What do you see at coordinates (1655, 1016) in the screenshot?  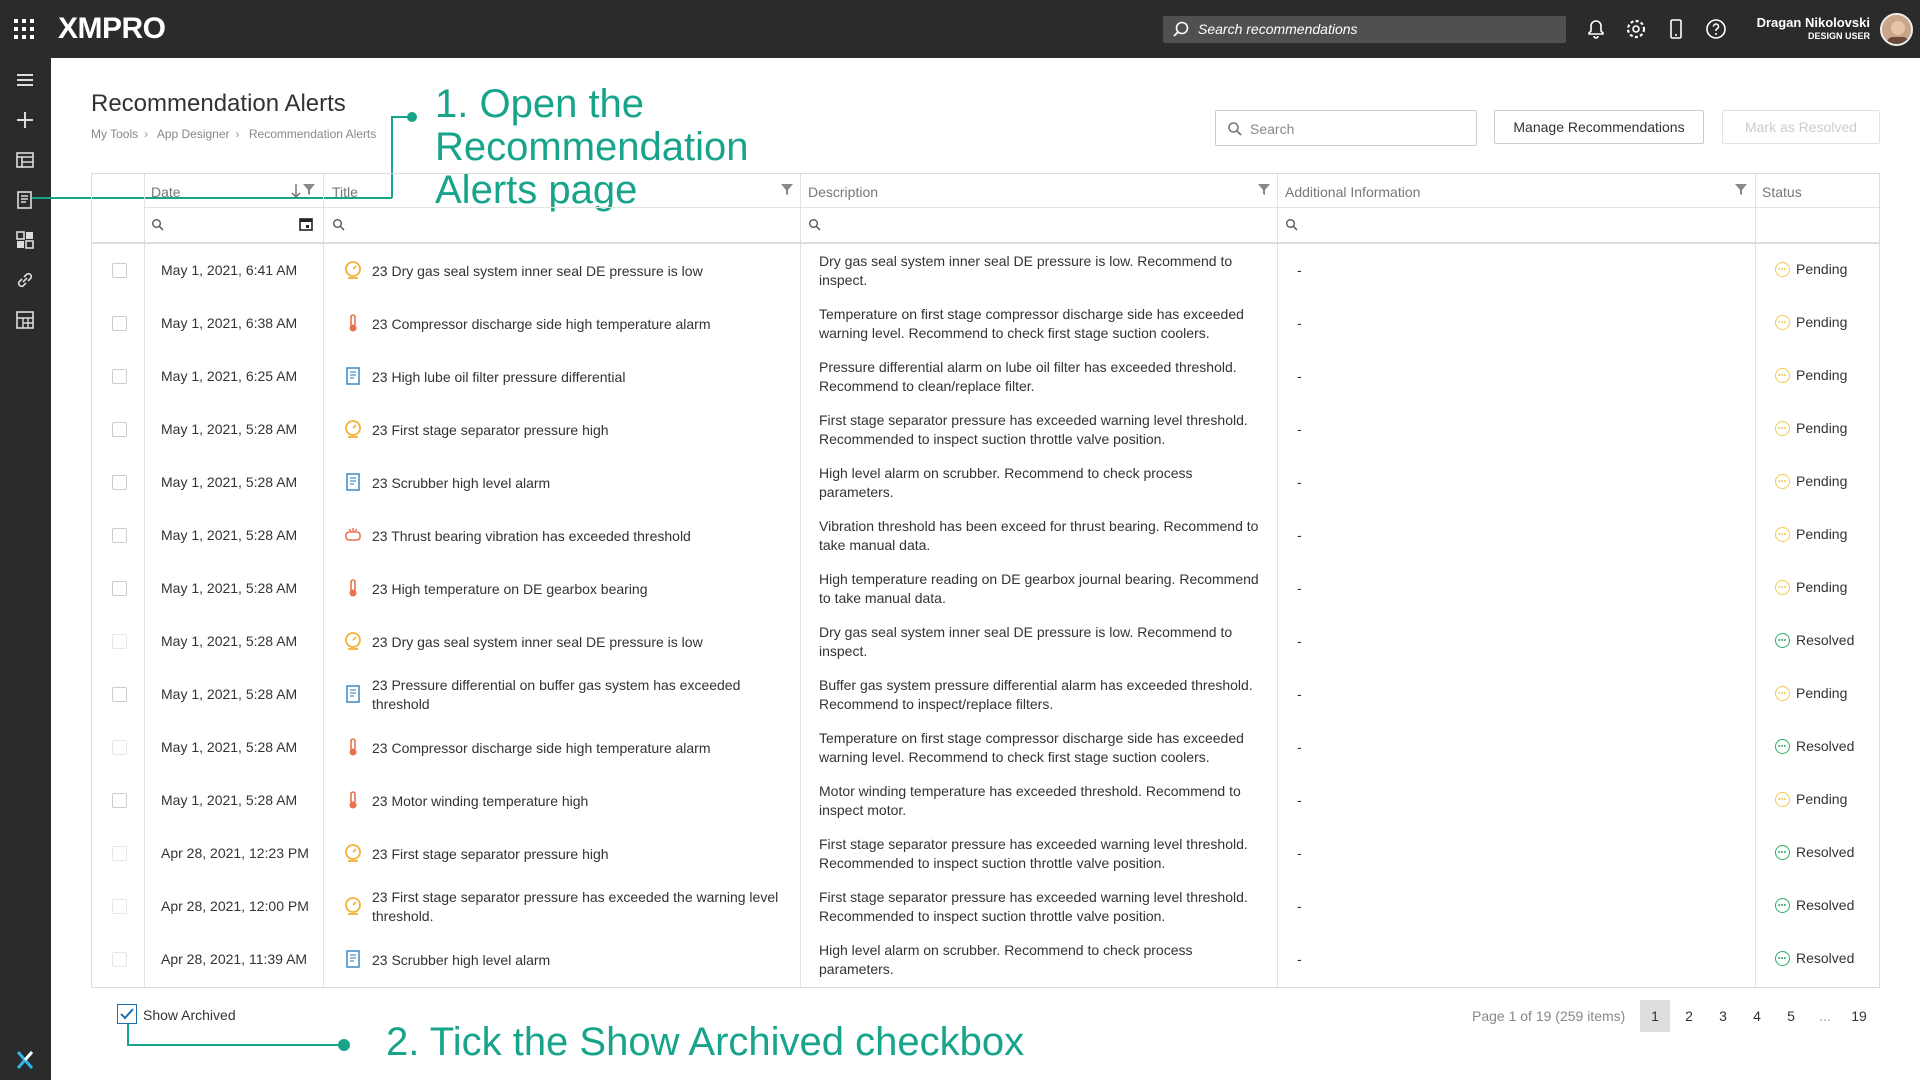 I see `page-button-1: 1` at bounding box center [1655, 1016].